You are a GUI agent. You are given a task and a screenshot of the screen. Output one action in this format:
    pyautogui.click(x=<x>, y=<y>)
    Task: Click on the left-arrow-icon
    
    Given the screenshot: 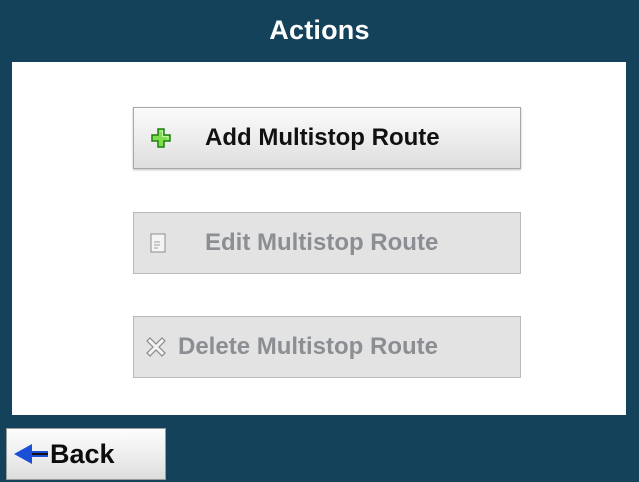 What is the action you would take?
    pyautogui.click(x=31, y=454)
    